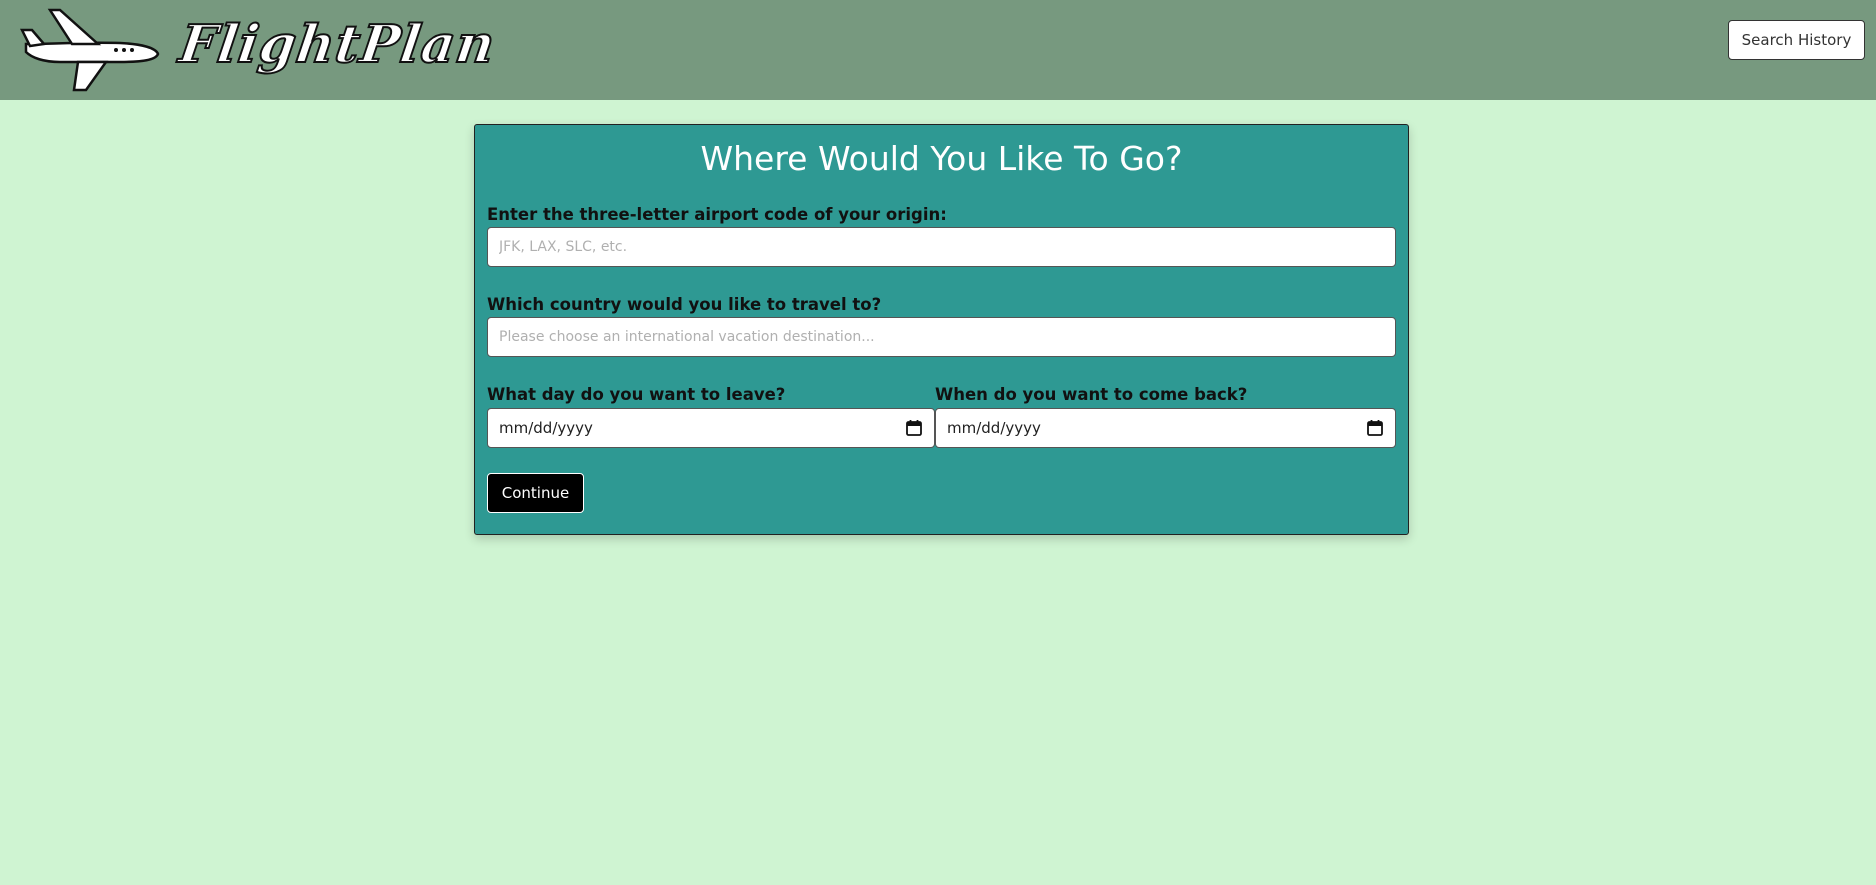  I want to click on depart-date-value: mm/dd/yyyy, so click(546, 428).